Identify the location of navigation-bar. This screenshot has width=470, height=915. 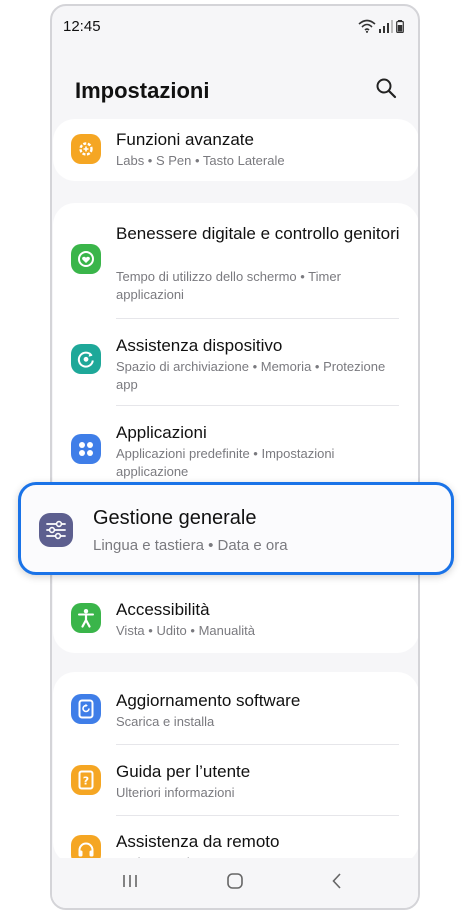
(235, 883).